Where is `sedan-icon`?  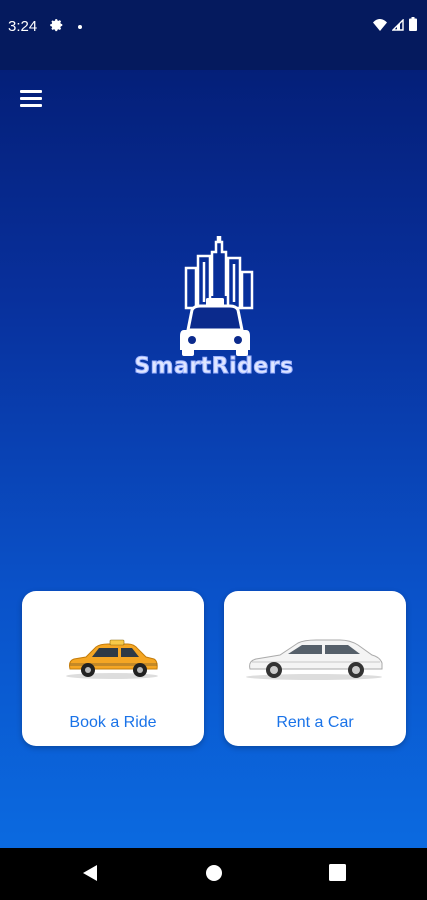
sedan-icon is located at coordinates (314, 659).